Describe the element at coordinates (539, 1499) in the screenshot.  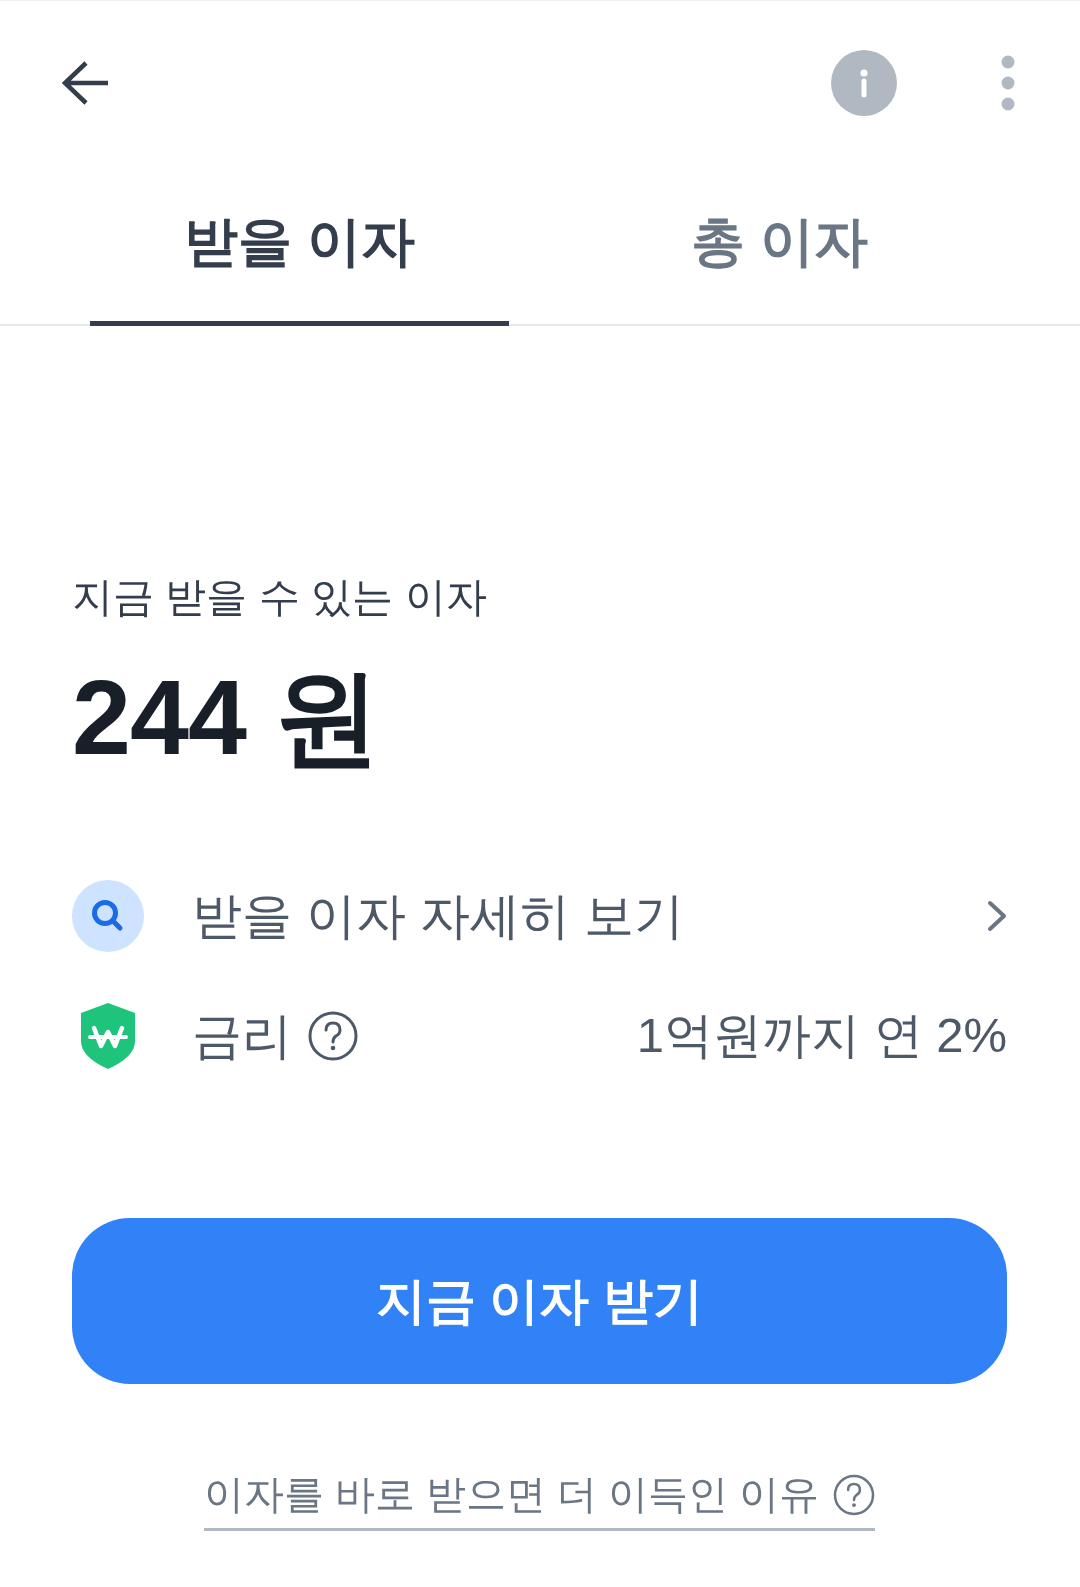
I see `help-link: 이자를 바로 받으면 더 이득인 이유` at that location.